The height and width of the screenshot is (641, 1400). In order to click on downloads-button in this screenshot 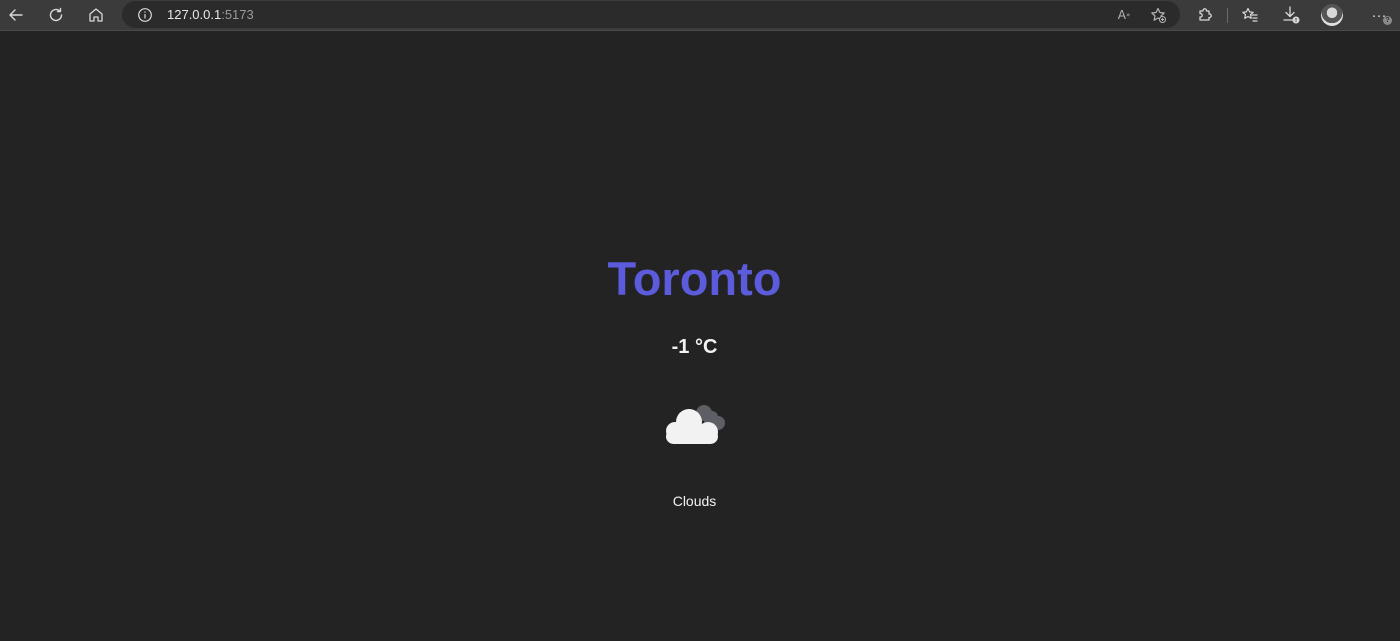, I will do `click(1291, 15)`.